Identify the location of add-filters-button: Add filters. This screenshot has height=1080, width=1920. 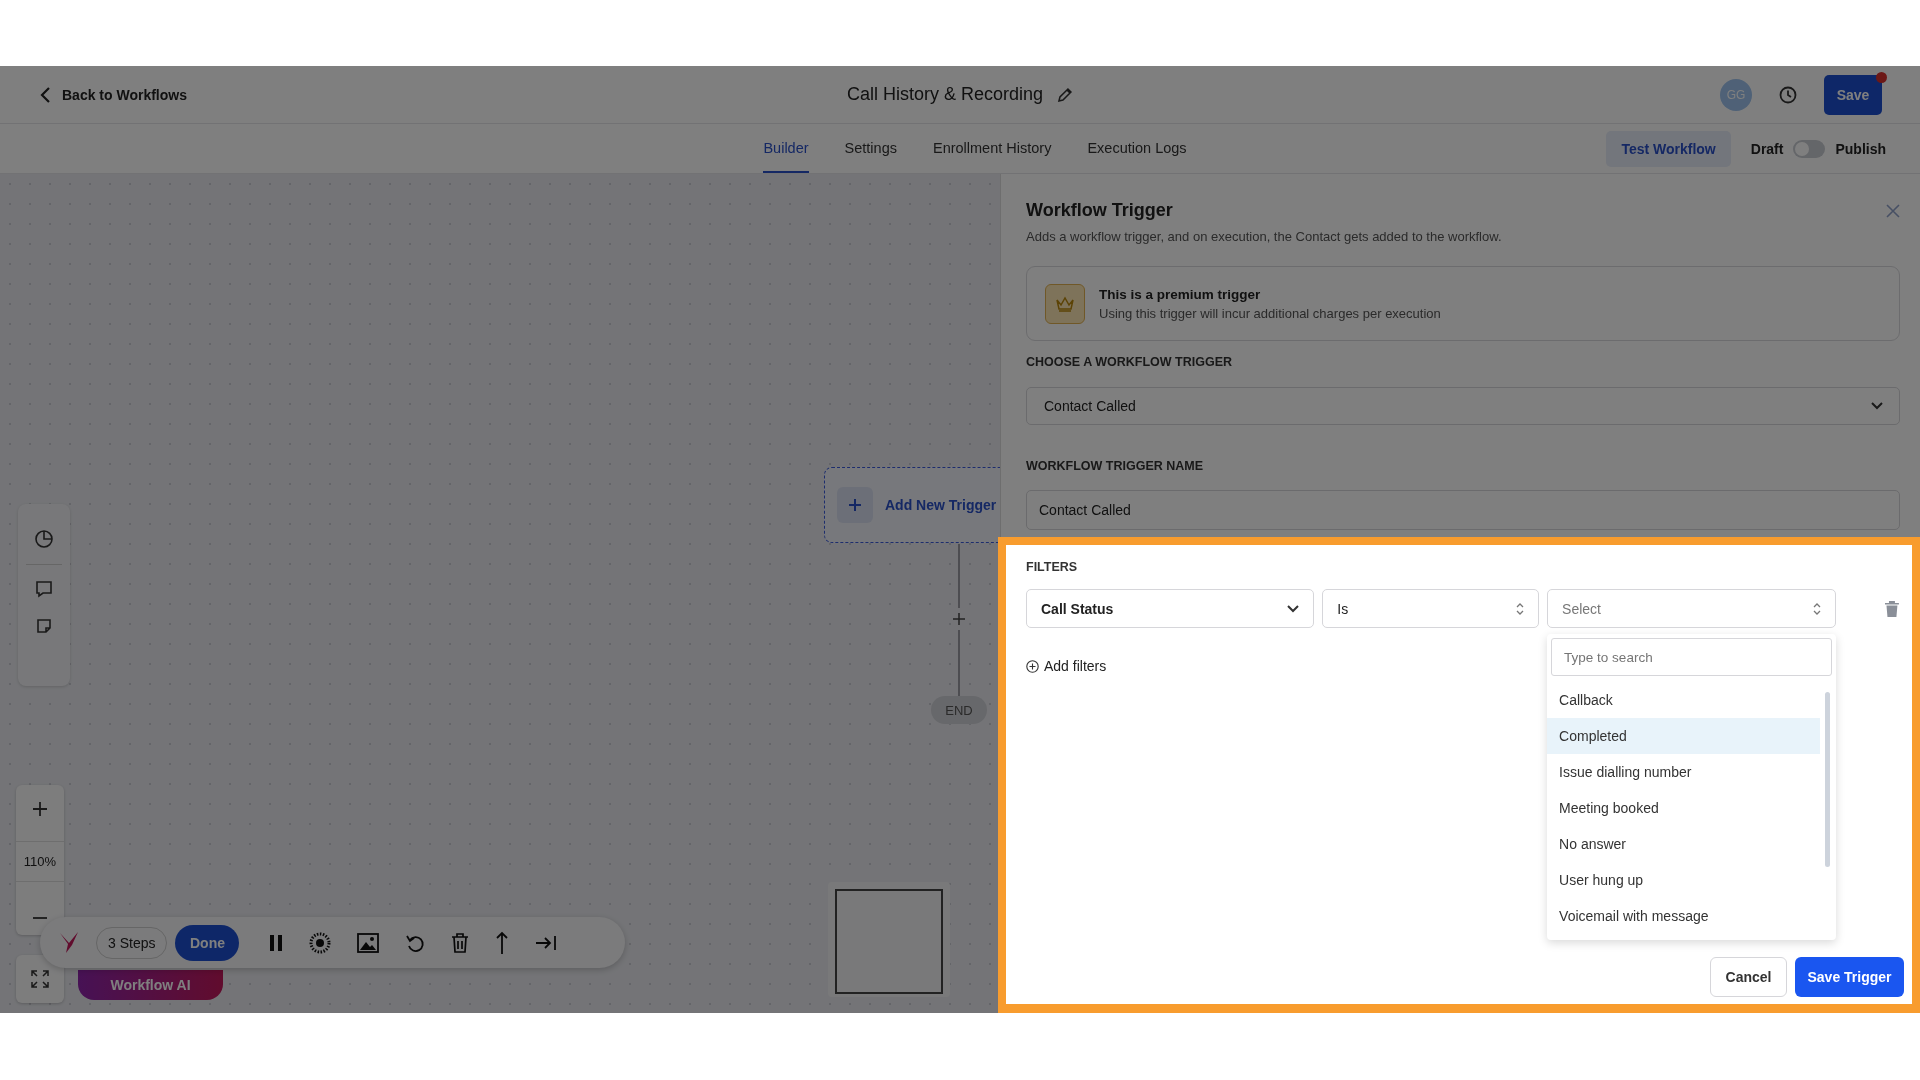
(1066, 666).